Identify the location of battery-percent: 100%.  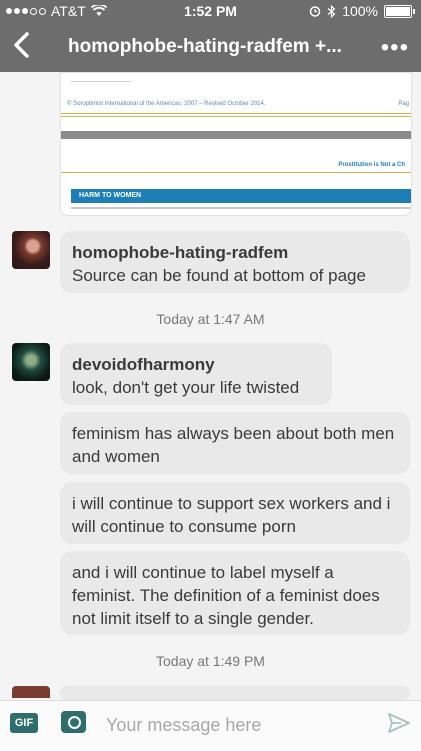
(360, 11).